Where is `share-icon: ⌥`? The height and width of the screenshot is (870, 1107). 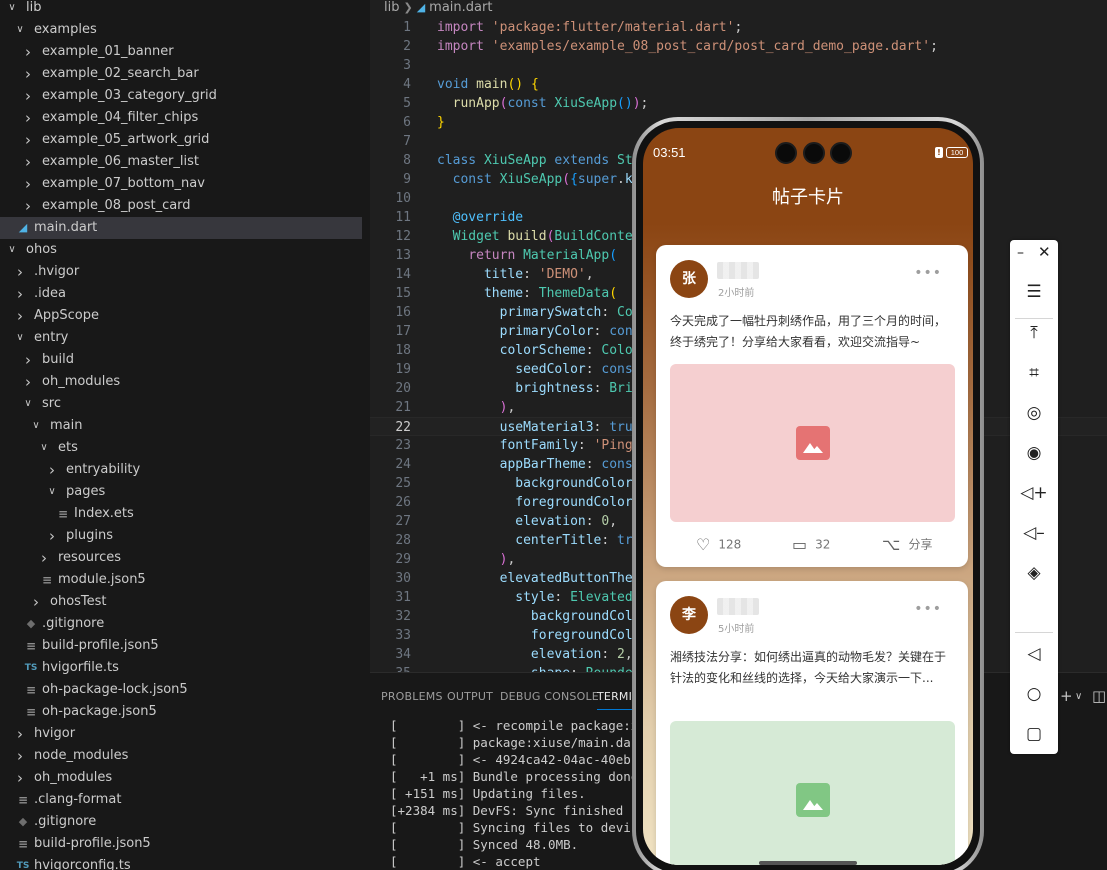
share-icon: ⌥ is located at coordinates (891, 544).